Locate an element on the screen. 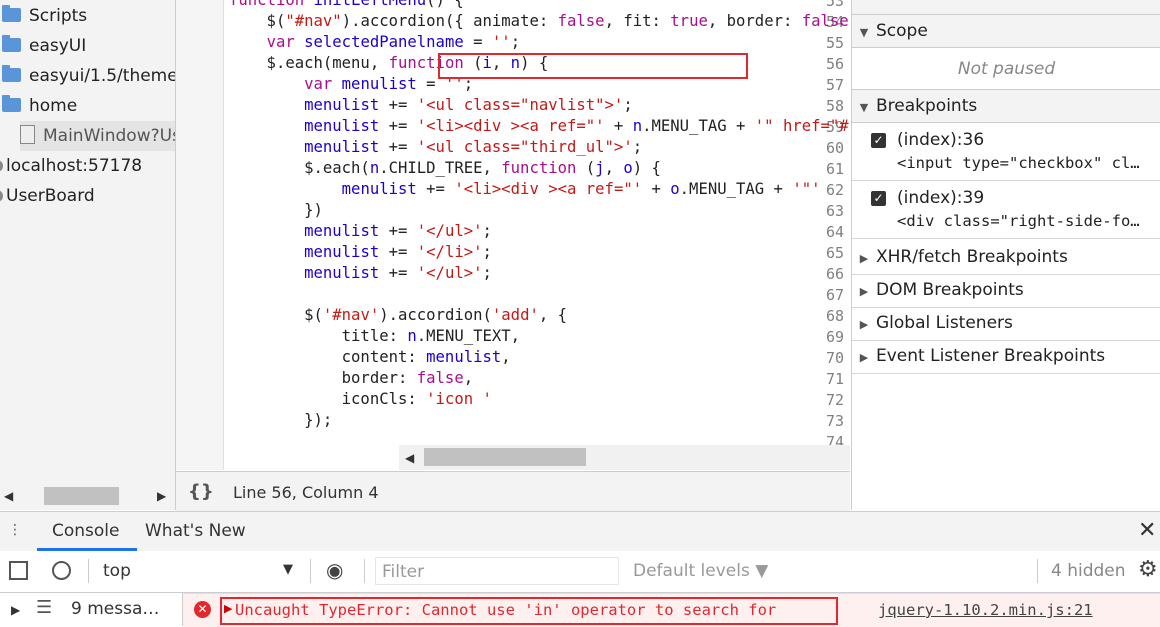  clear-console-icon is located at coordinates (61, 570).